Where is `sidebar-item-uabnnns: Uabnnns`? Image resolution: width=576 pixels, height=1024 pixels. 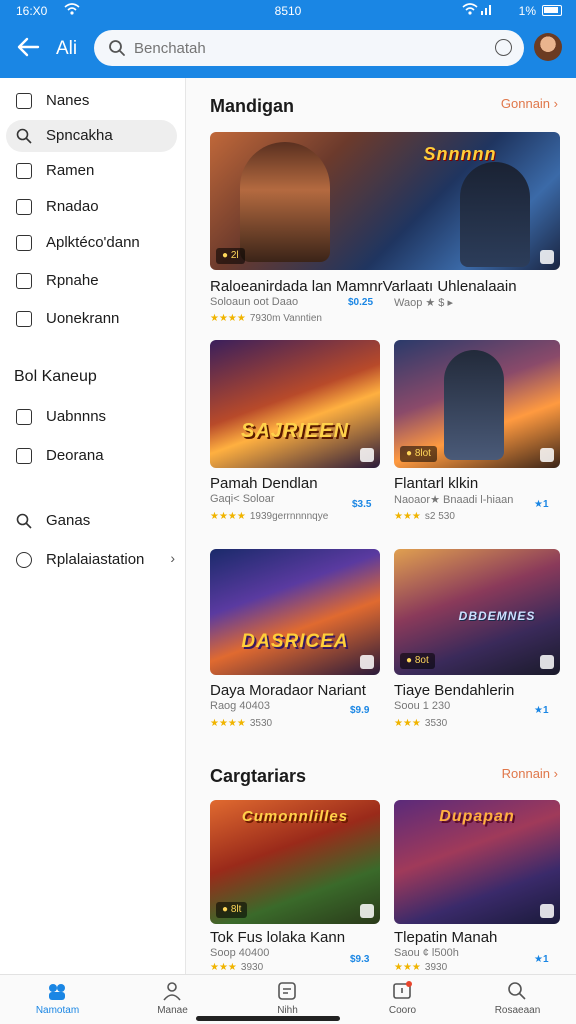
sidebar-item-uabnnns: Uabnnns is located at coordinates (91, 417).